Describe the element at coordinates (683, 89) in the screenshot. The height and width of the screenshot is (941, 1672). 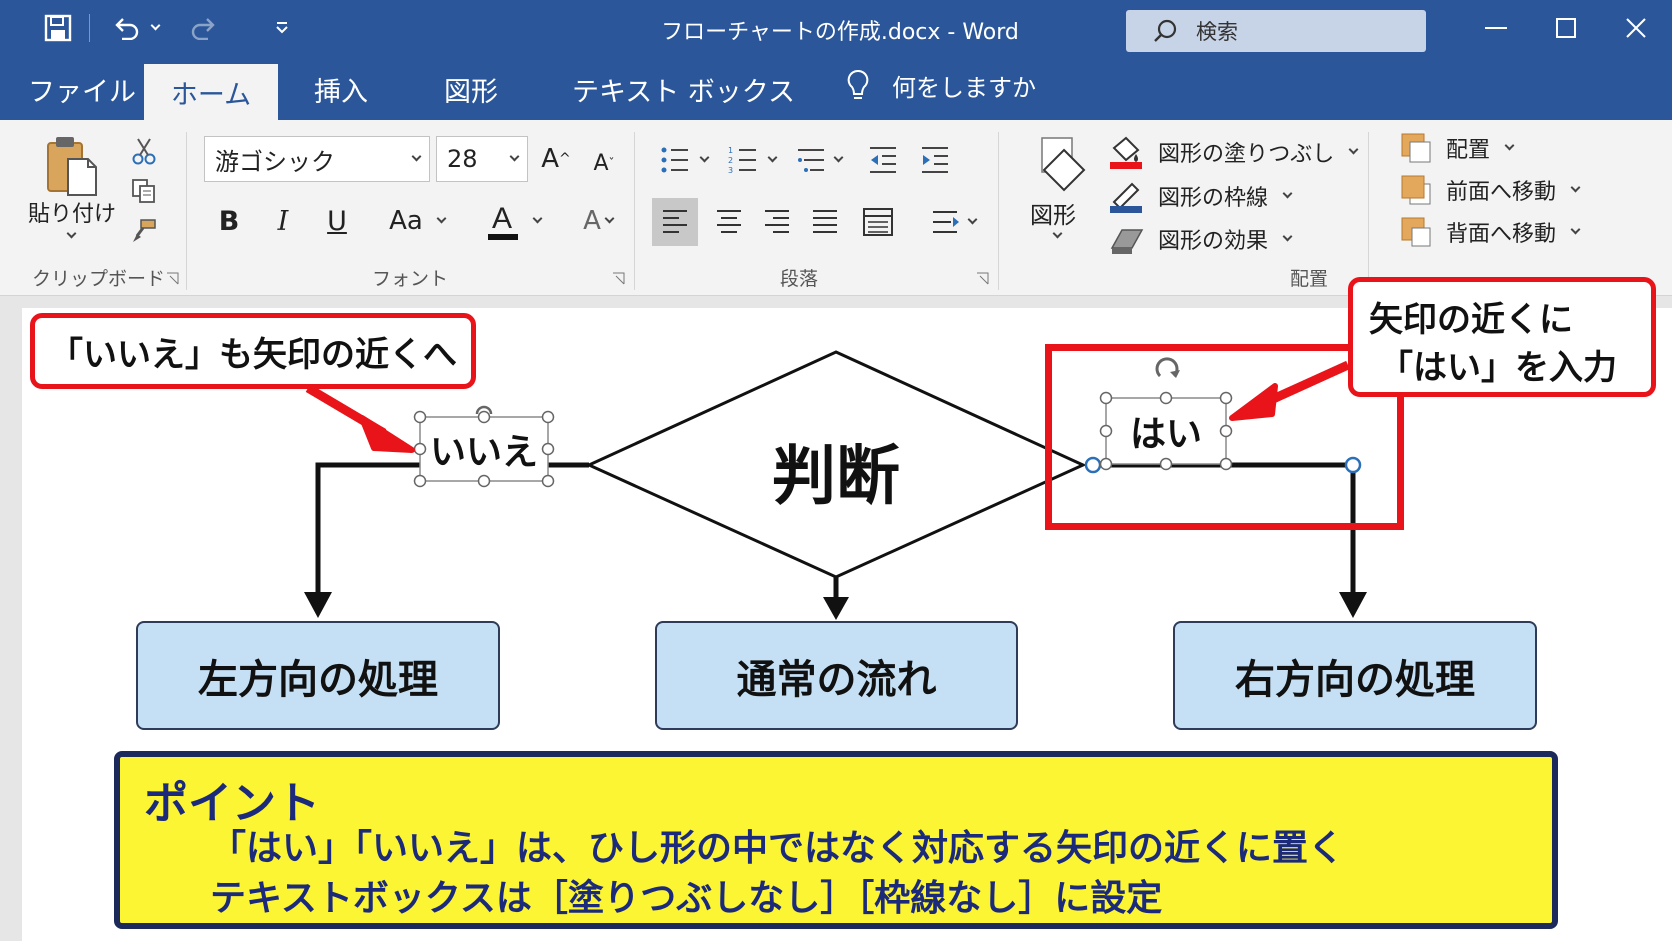
I see `tab-text-box: テキスト ボックス` at that location.